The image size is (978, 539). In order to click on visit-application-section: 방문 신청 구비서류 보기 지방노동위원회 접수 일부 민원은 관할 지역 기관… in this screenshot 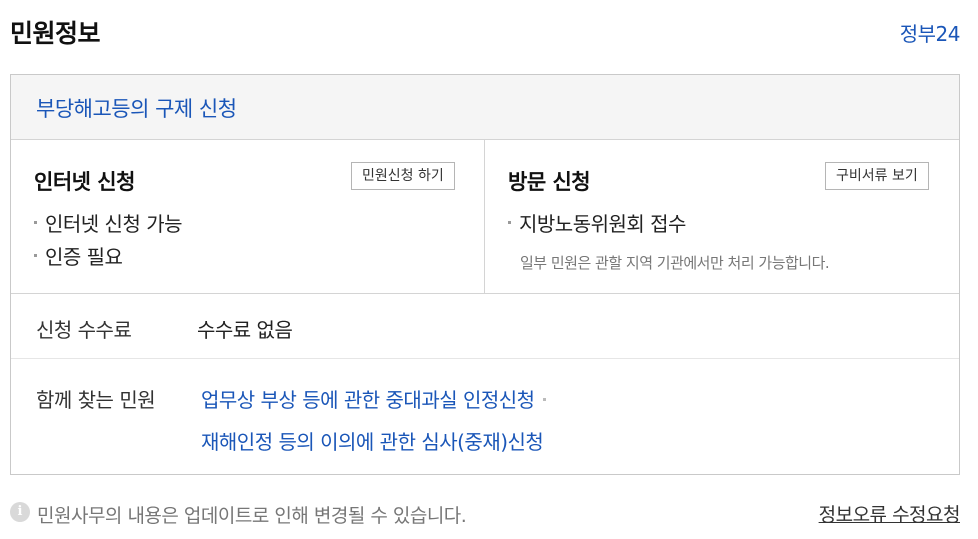, I will do `click(722, 216)`.